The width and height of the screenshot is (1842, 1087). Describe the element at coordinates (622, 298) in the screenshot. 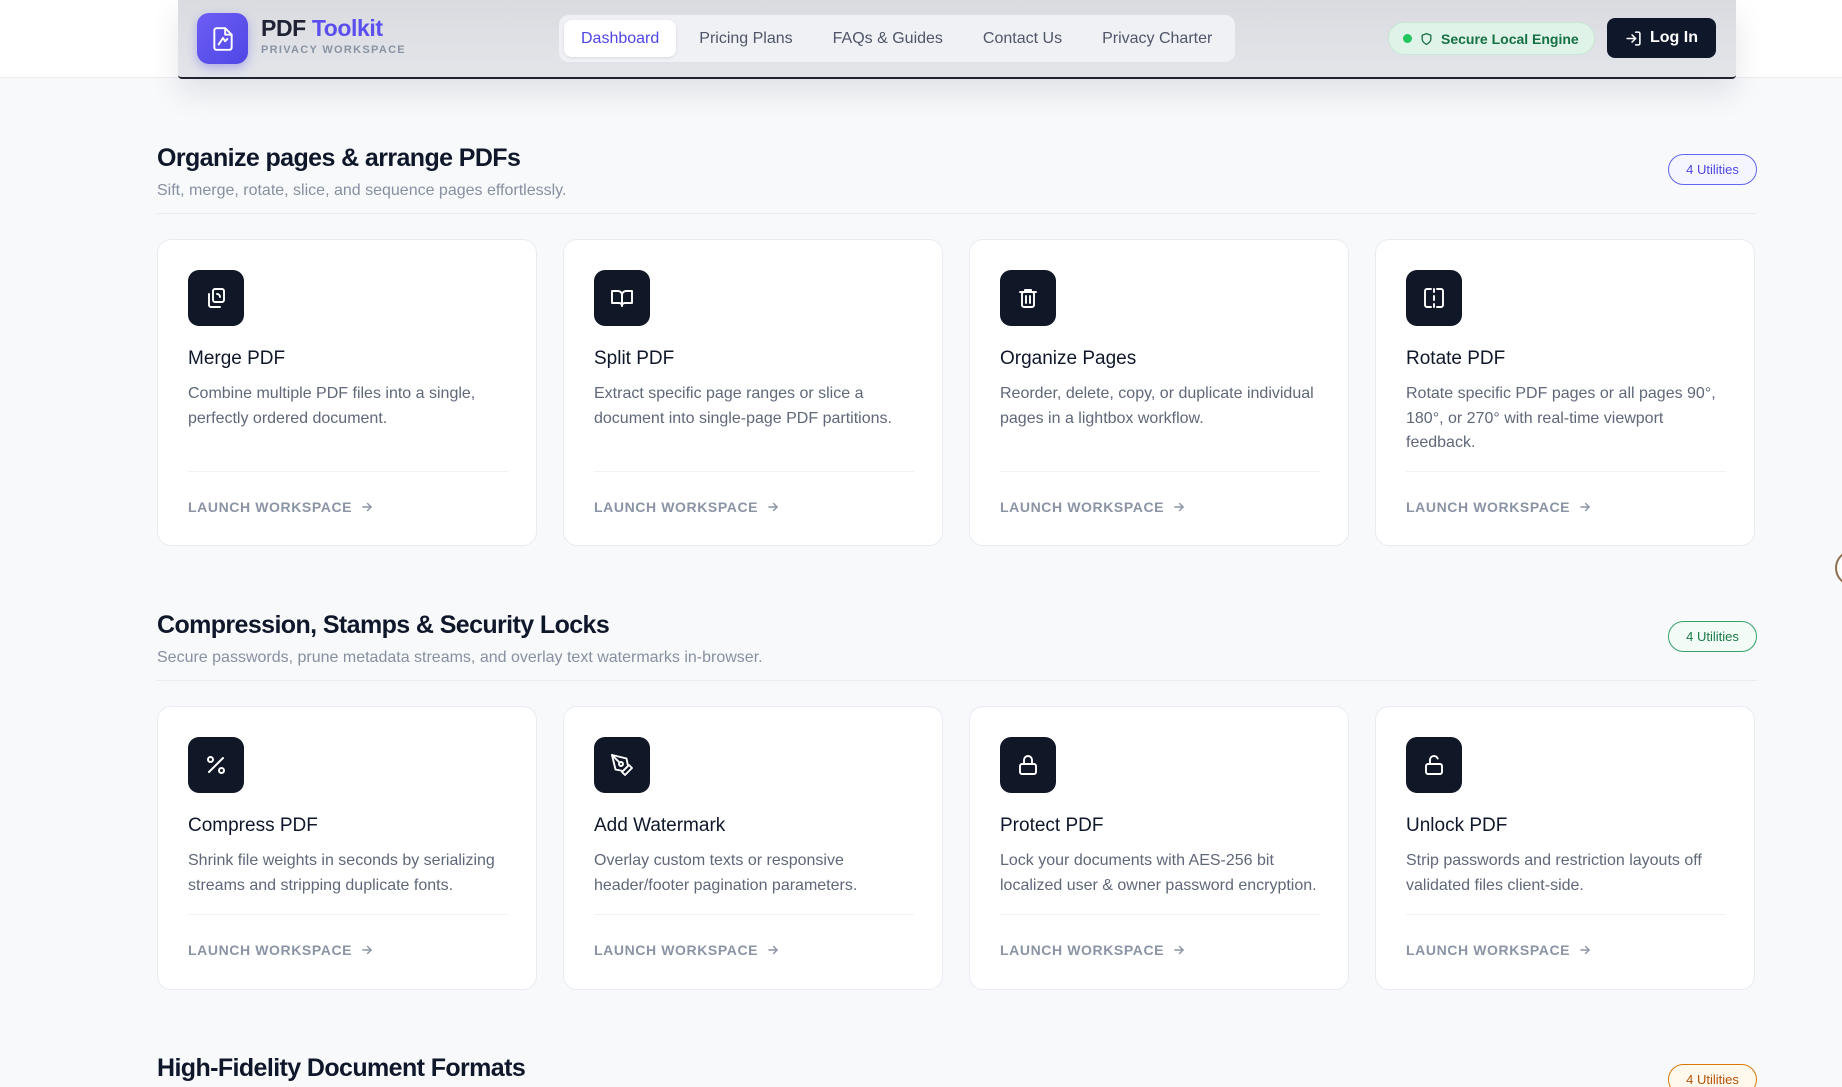

I see `book-open-icon` at that location.